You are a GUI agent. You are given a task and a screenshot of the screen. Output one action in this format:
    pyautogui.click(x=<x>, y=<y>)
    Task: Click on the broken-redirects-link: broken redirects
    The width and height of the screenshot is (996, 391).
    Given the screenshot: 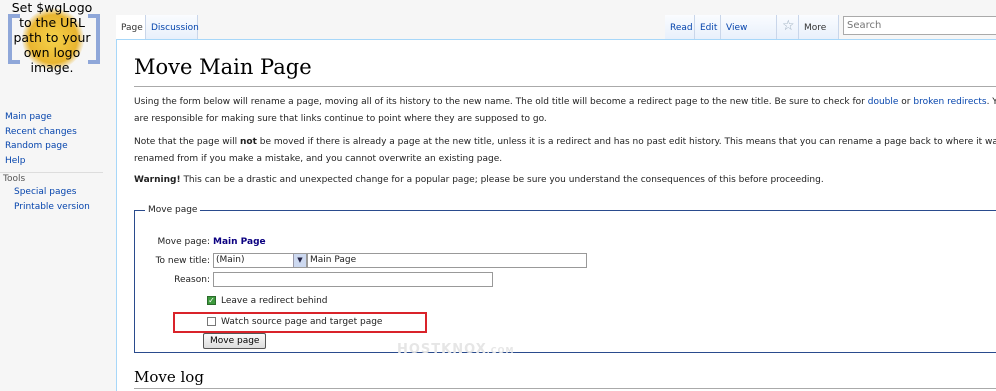 What is the action you would take?
    pyautogui.click(x=949, y=102)
    